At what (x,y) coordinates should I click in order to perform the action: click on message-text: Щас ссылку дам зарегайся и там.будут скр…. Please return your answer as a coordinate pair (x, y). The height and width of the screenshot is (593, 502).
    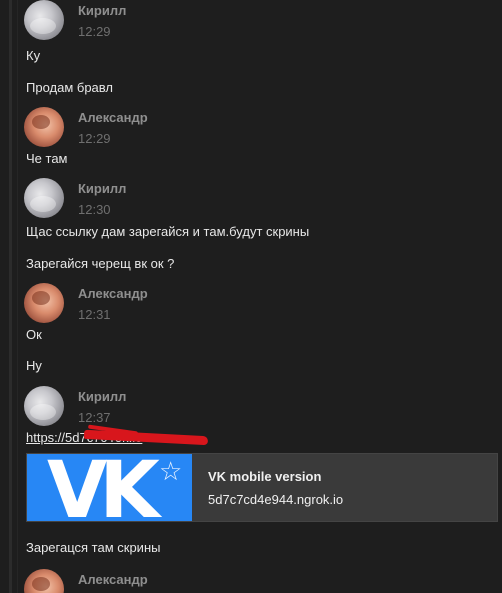
    Looking at the image, I should click on (168, 231).